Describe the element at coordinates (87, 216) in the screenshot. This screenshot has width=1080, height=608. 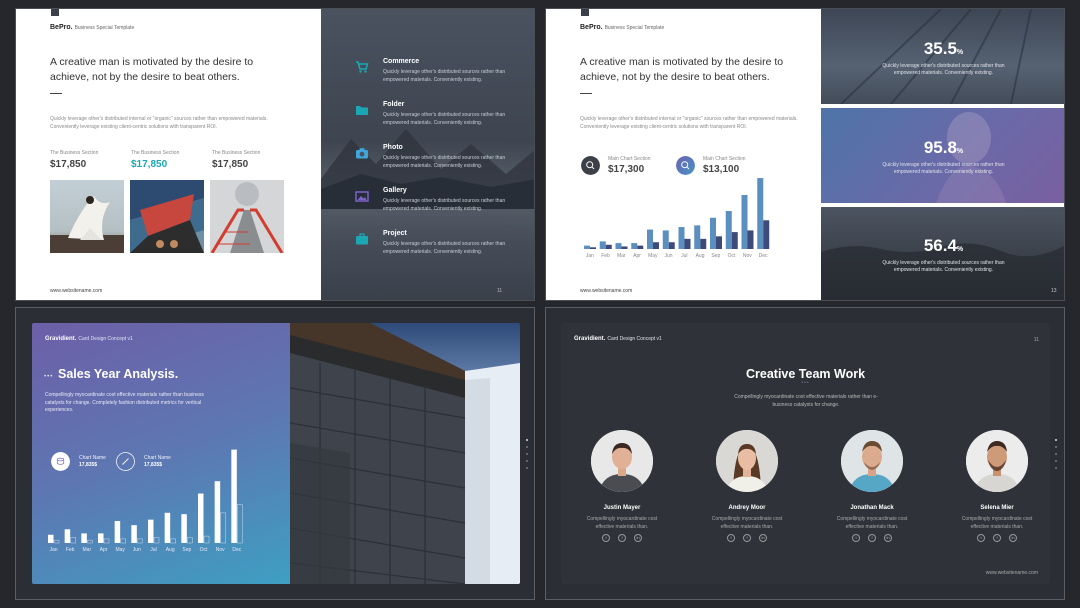
I see `photo-dancer` at that location.